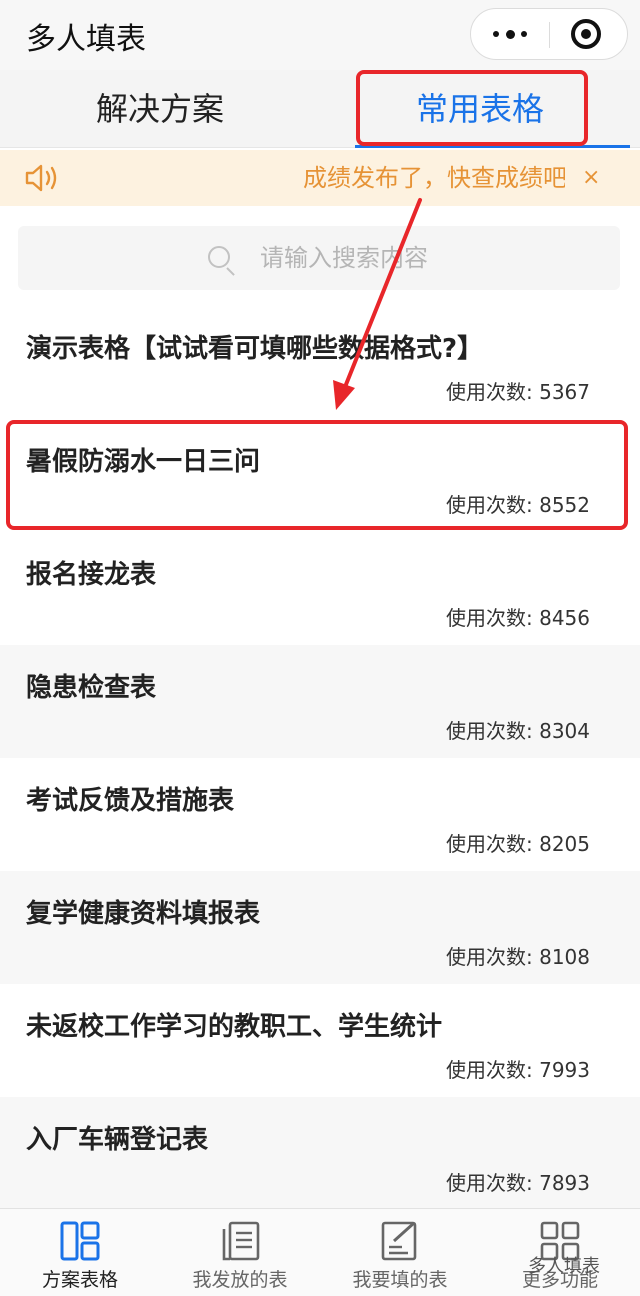 Image resolution: width=640 pixels, height=1296 pixels. What do you see at coordinates (320, 588) in the screenshot?
I see `list-item: 报名接龙表 使用次数: 8456` at bounding box center [320, 588].